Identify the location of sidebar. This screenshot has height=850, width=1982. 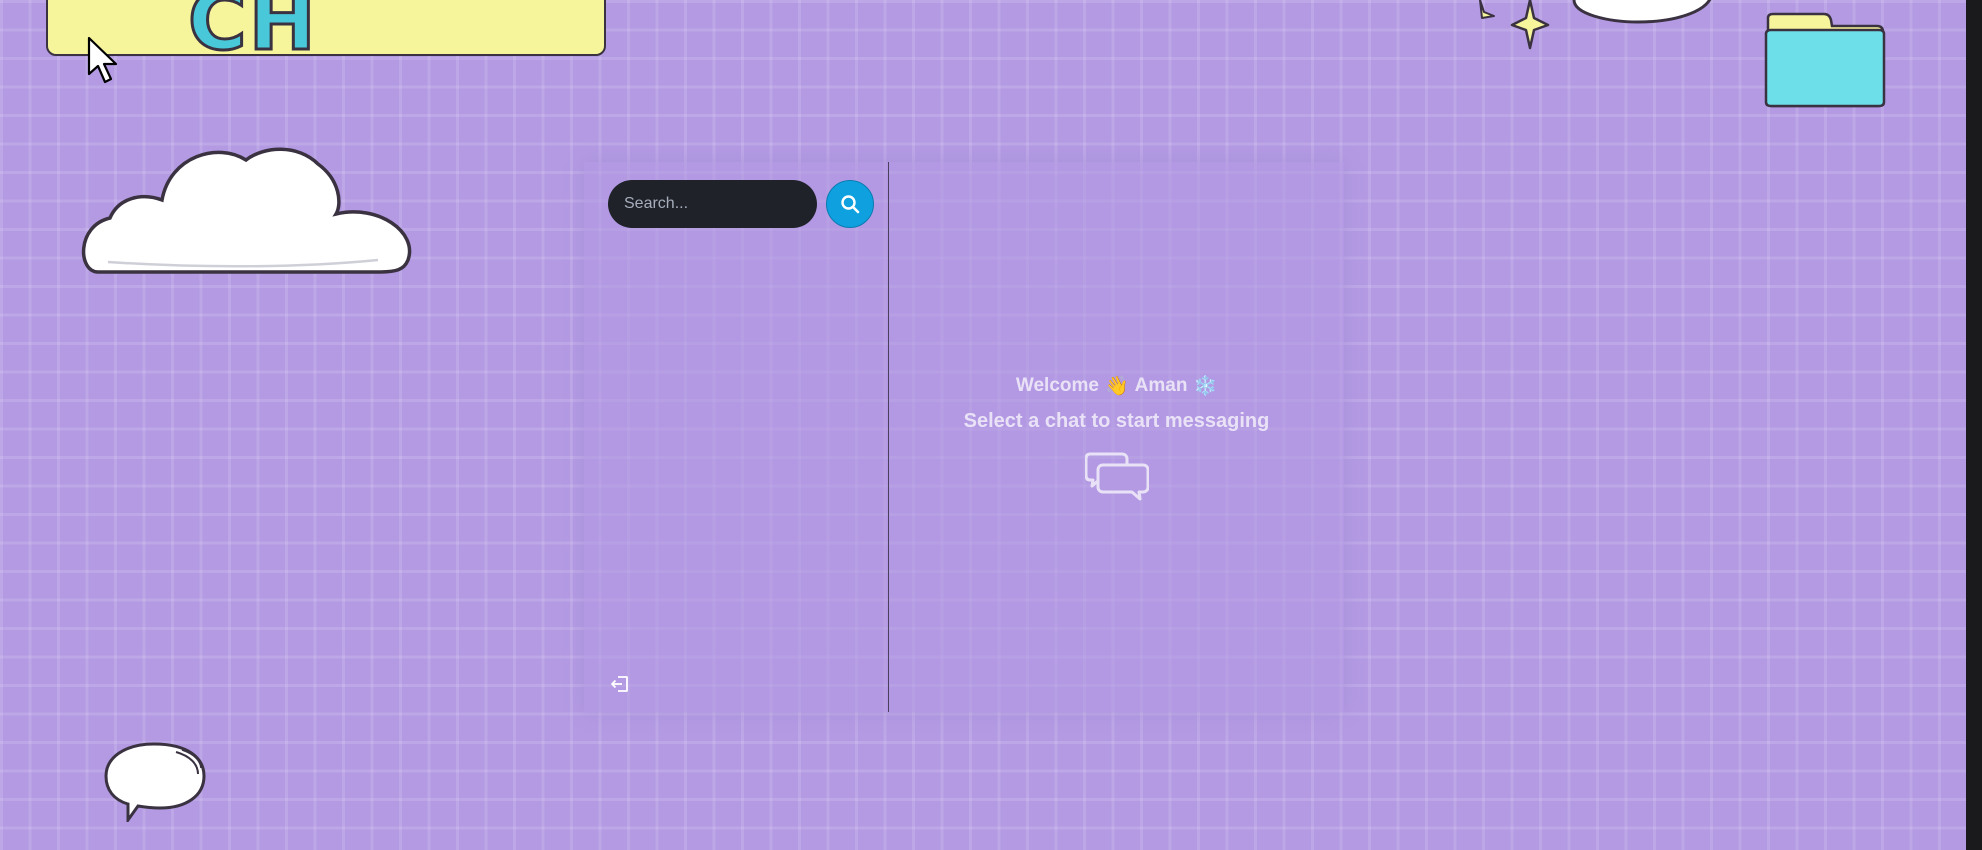
(736, 437).